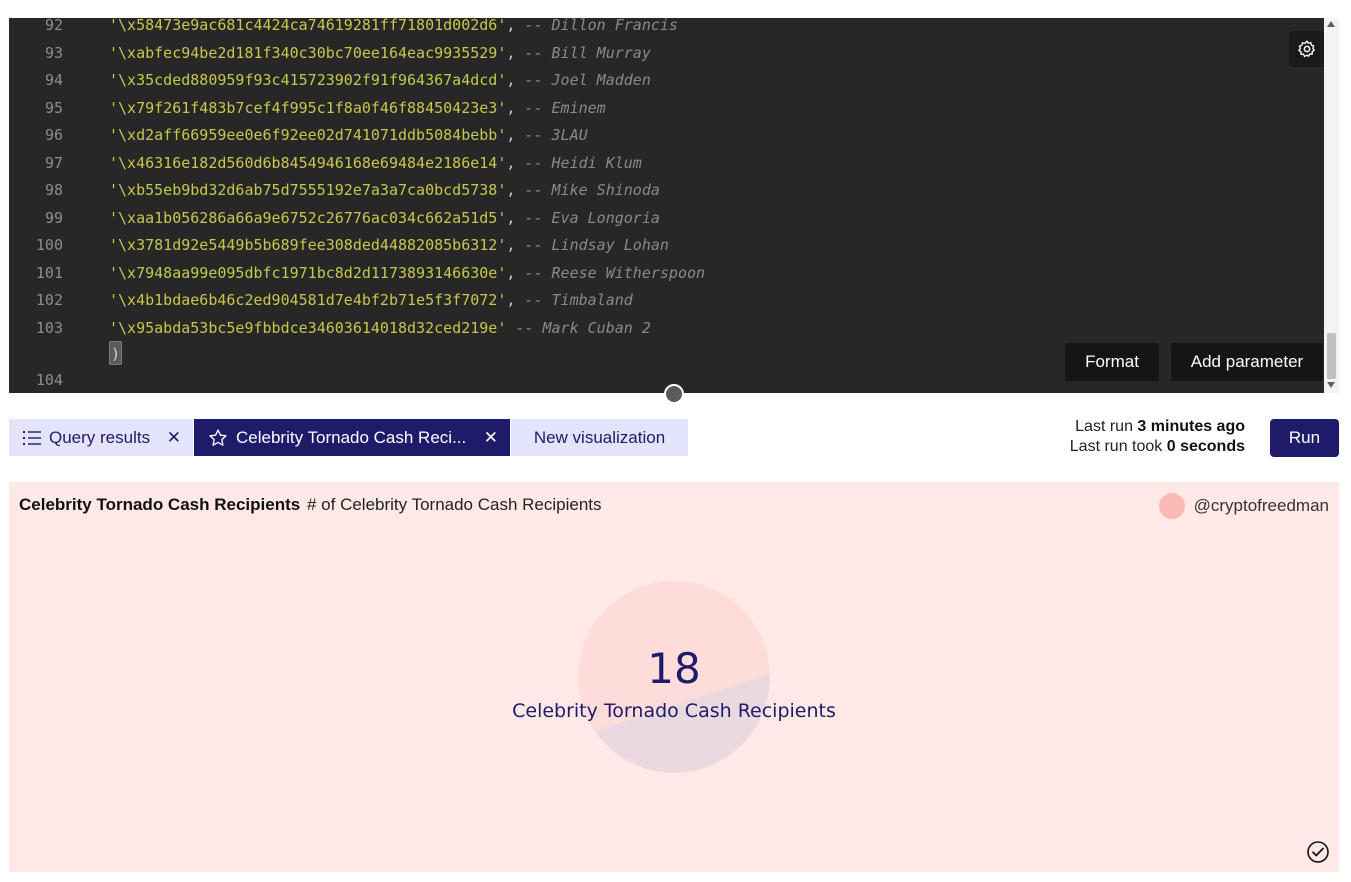 The height and width of the screenshot is (882, 1351). Describe the element at coordinates (1331, 385) in the screenshot. I see `scroll-down-icon` at that location.